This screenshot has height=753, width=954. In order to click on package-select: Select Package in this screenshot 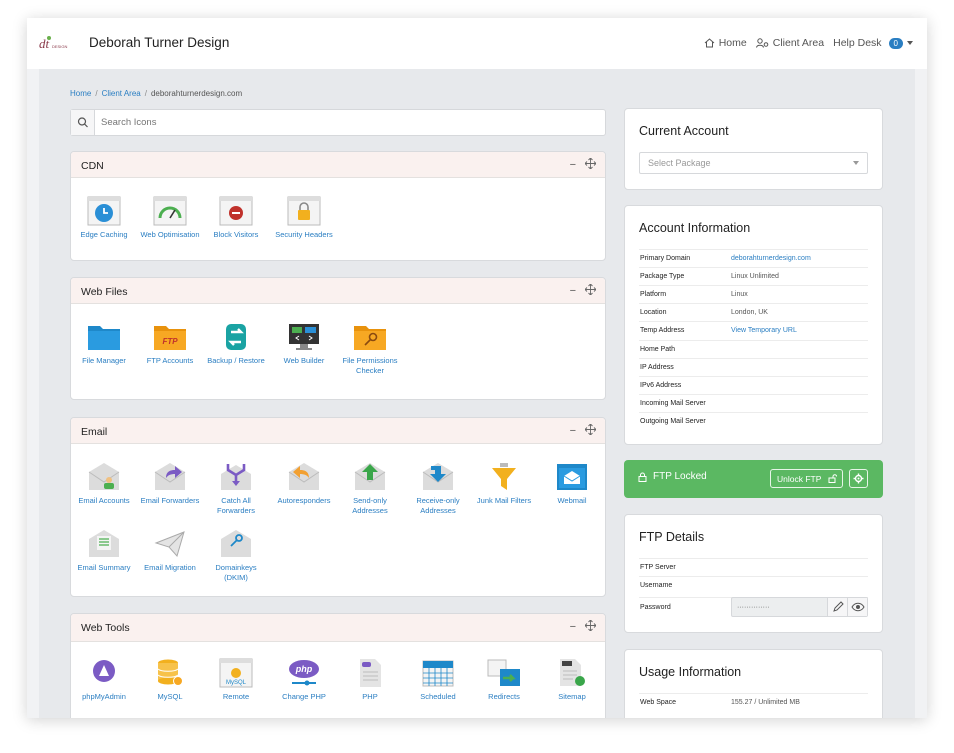, I will do `click(753, 163)`.